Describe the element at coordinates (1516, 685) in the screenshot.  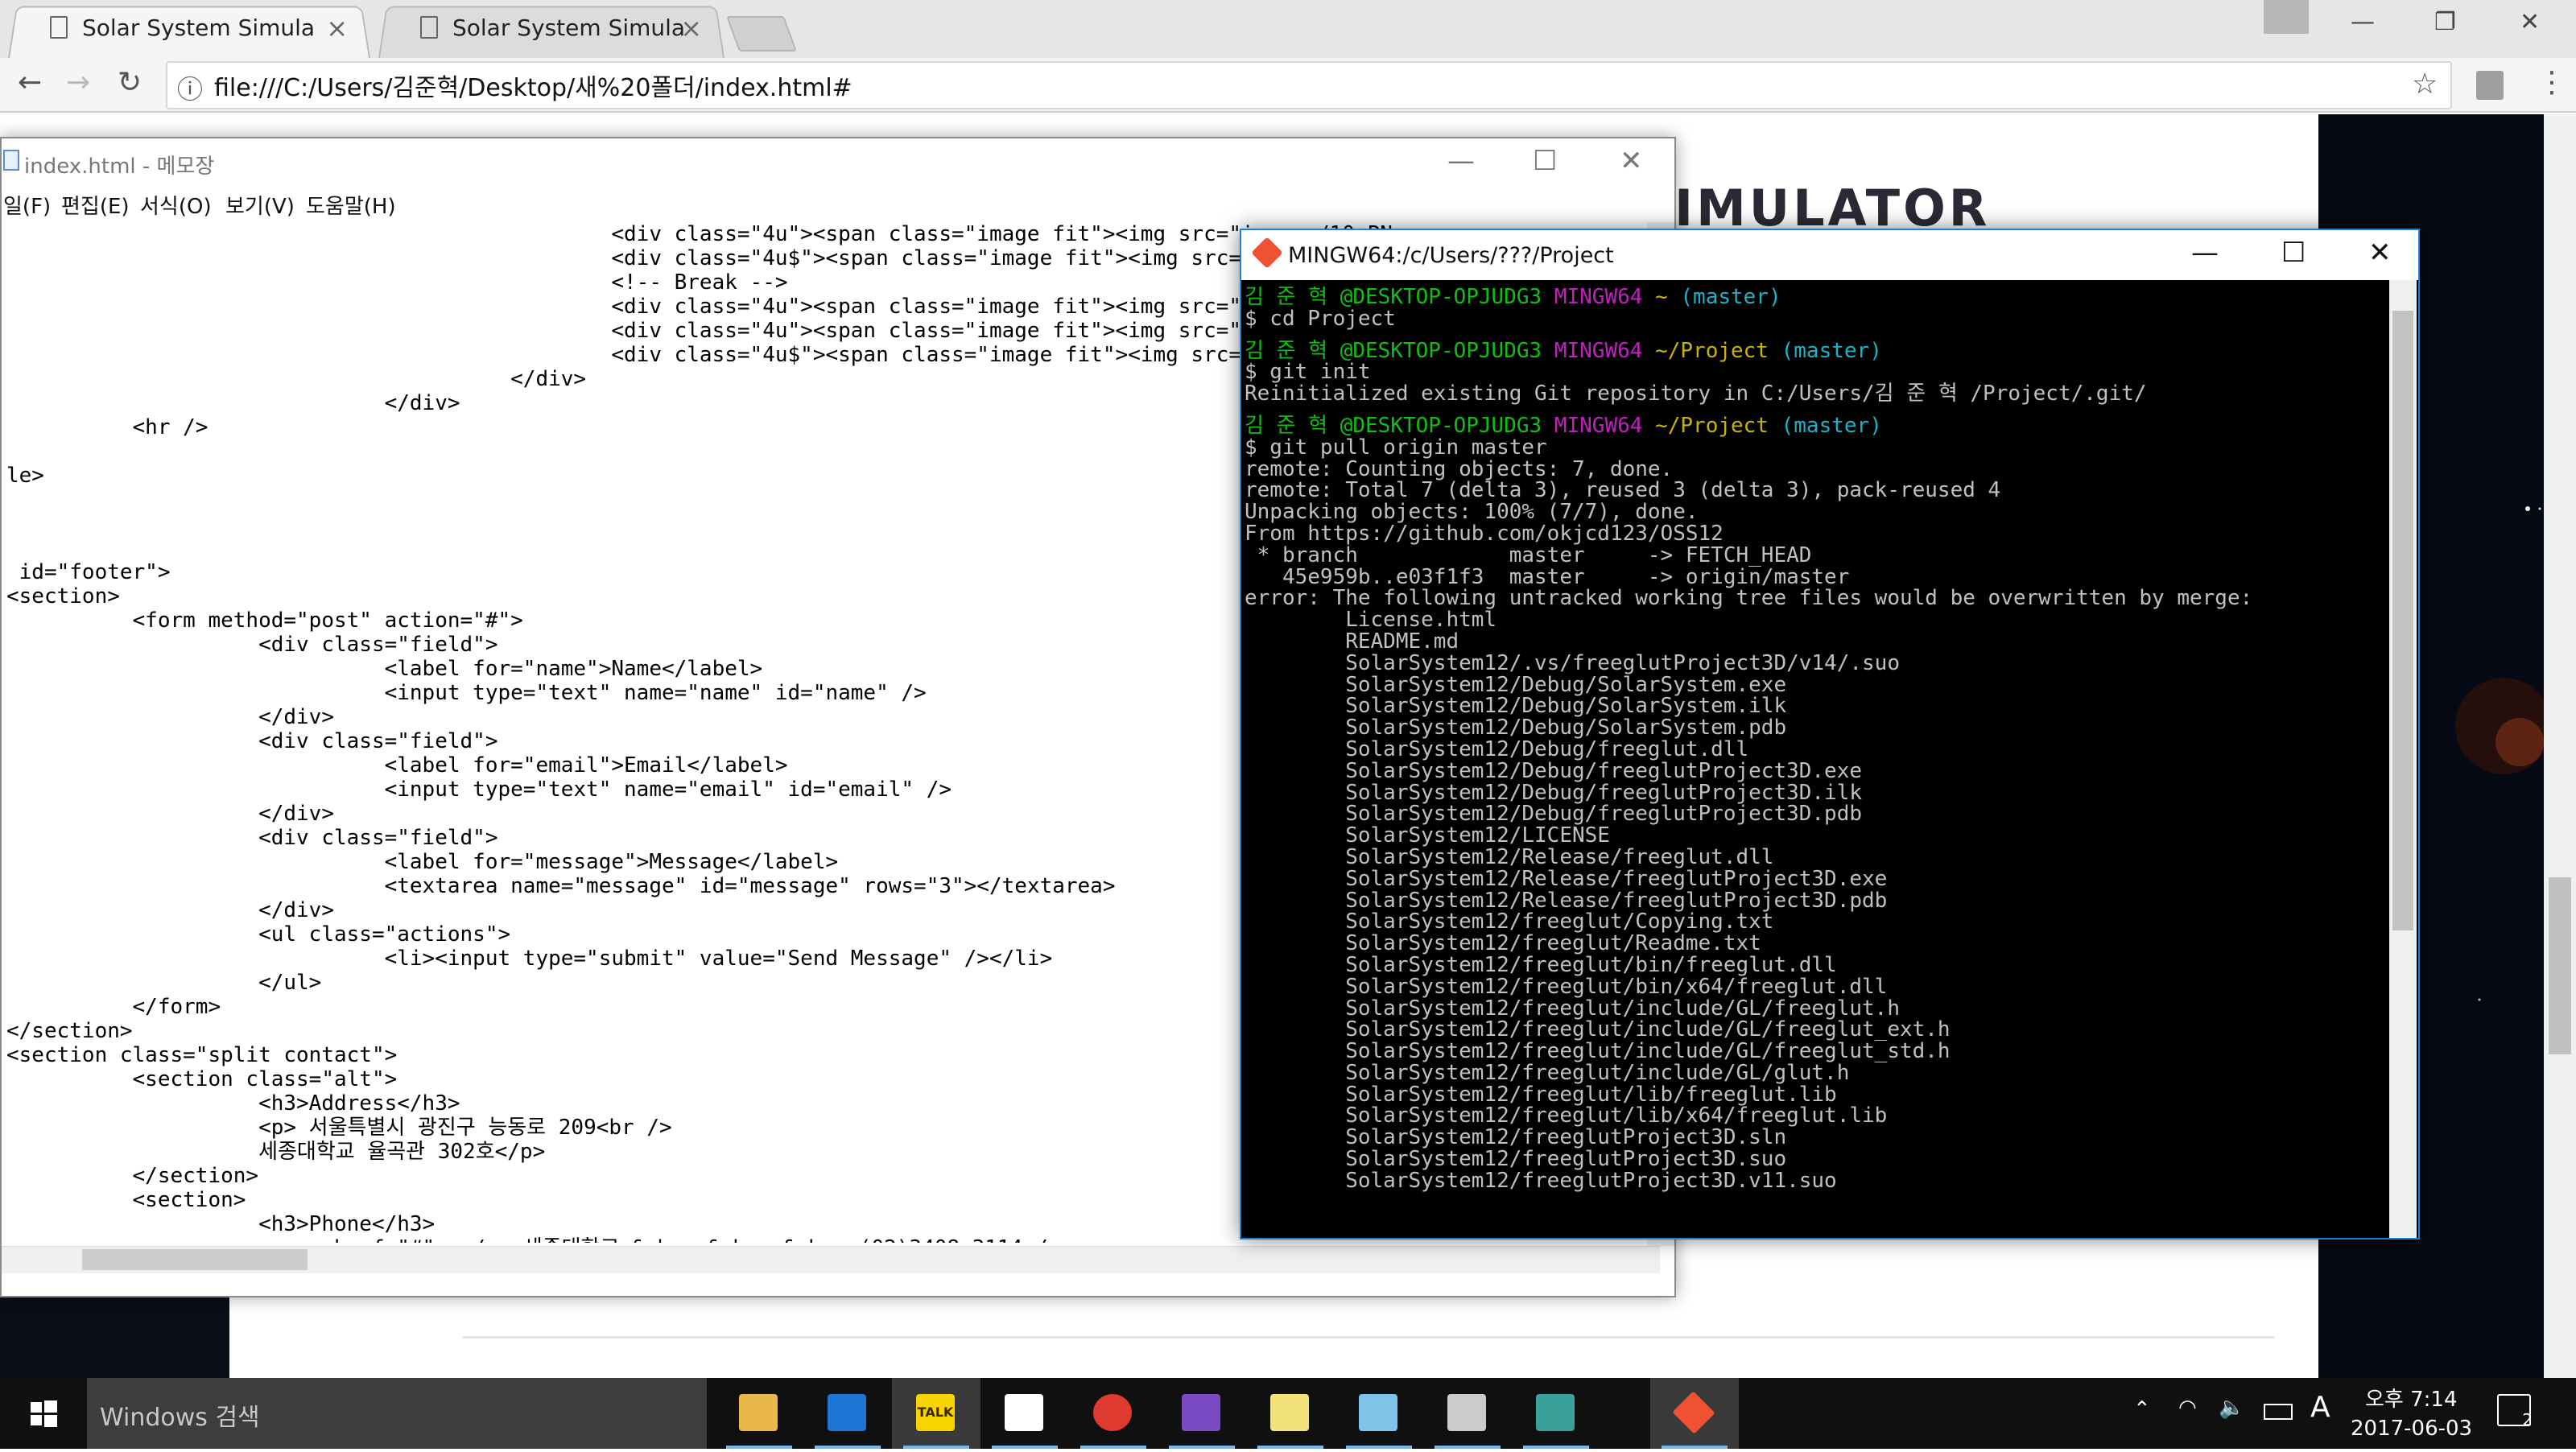
I see `terminal-line: SolarSystem12/Debug/SolarSystem.exe` at that location.